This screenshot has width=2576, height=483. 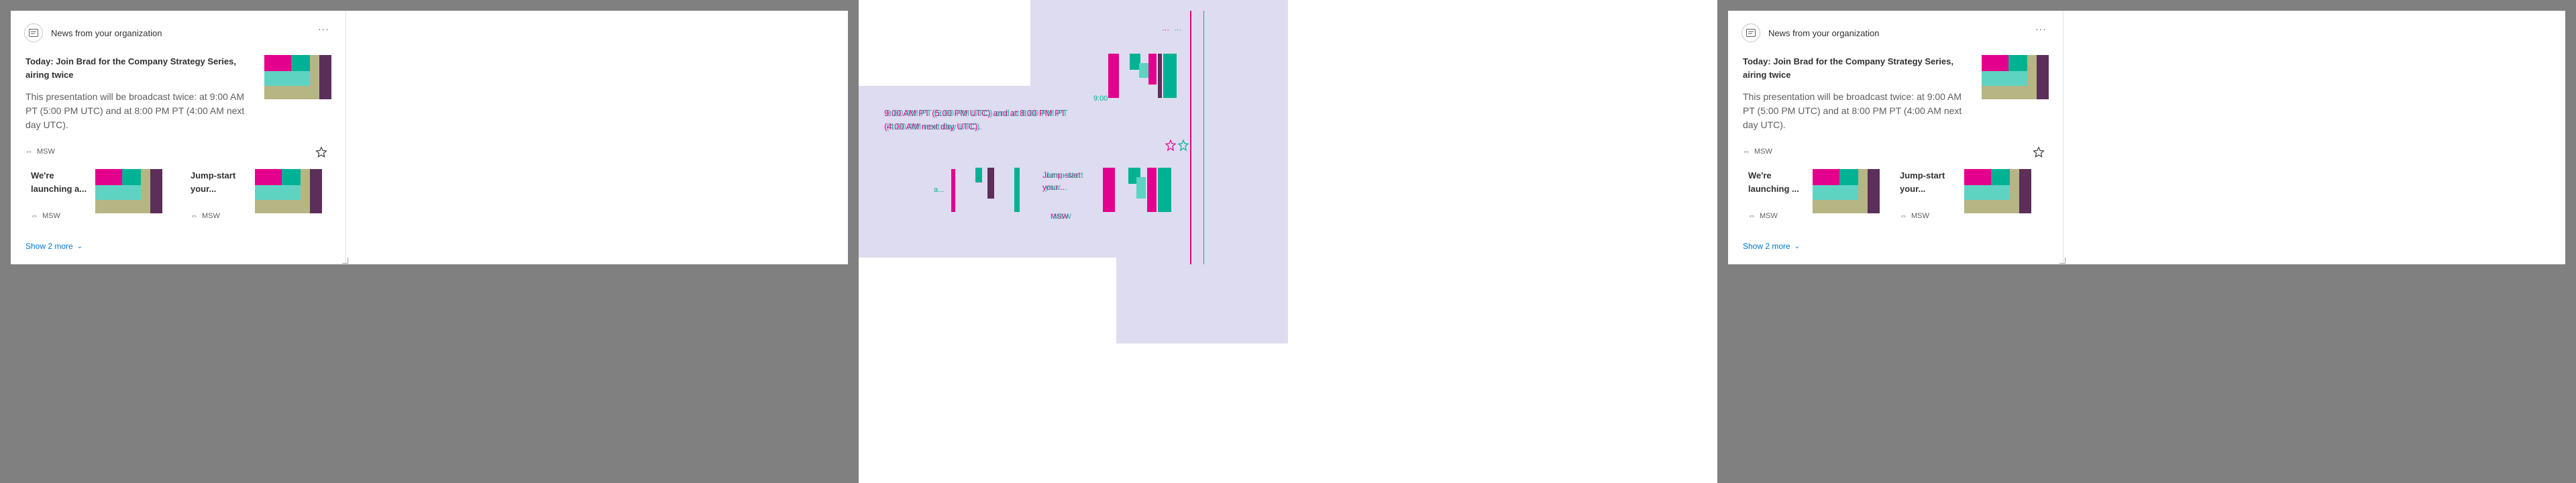 What do you see at coordinates (1202, 300) in the screenshot?
I see `diff-region` at bounding box center [1202, 300].